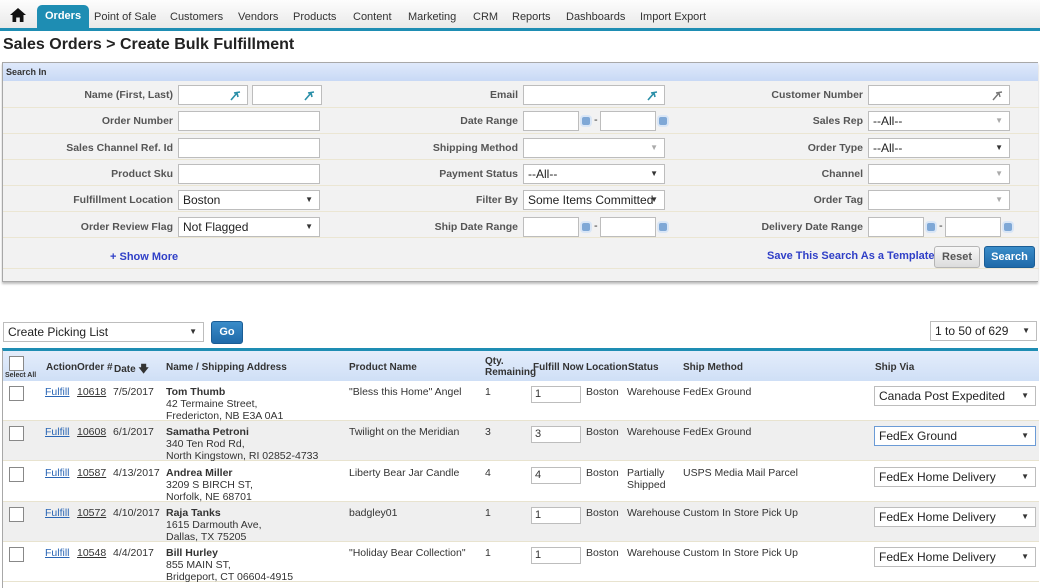 This screenshot has width=1040, height=588. What do you see at coordinates (125, 17) in the screenshot?
I see `nav-tab-point-of-sale: Point of Sale` at bounding box center [125, 17].